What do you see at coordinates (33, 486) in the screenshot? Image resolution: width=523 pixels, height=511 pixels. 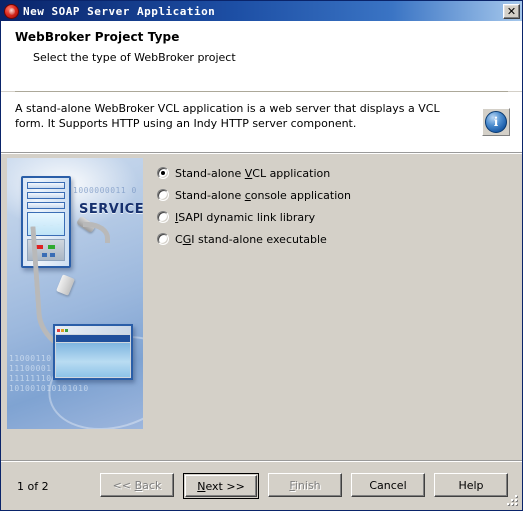 I see `page-indicator: 1 of 2` at bounding box center [33, 486].